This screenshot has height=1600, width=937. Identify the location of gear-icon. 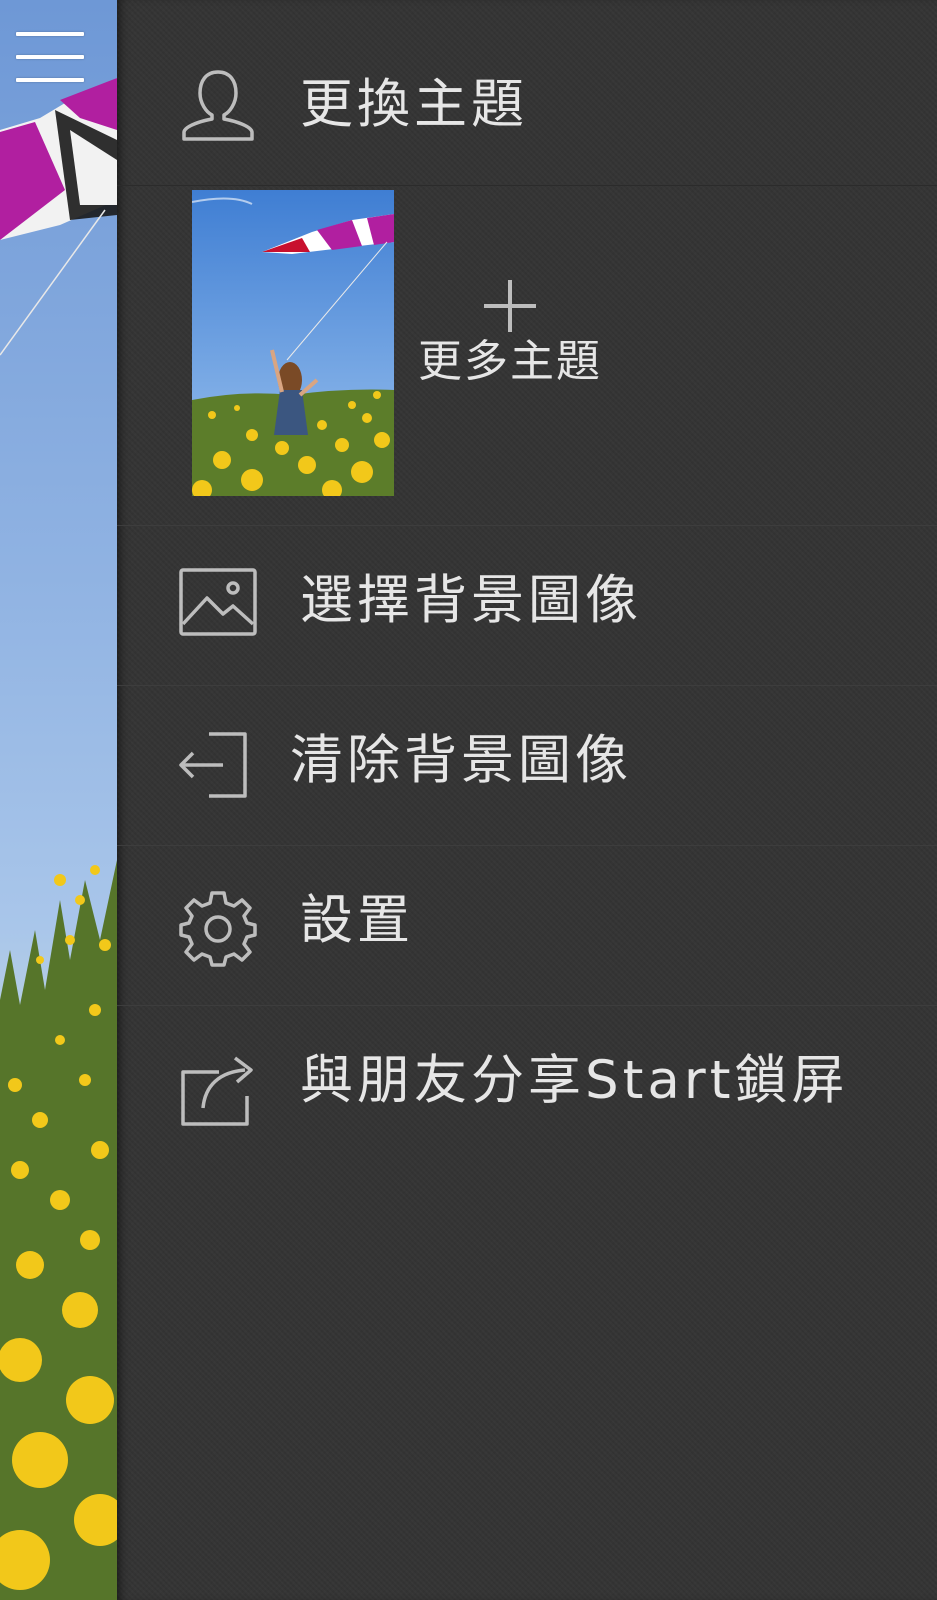
(218, 931).